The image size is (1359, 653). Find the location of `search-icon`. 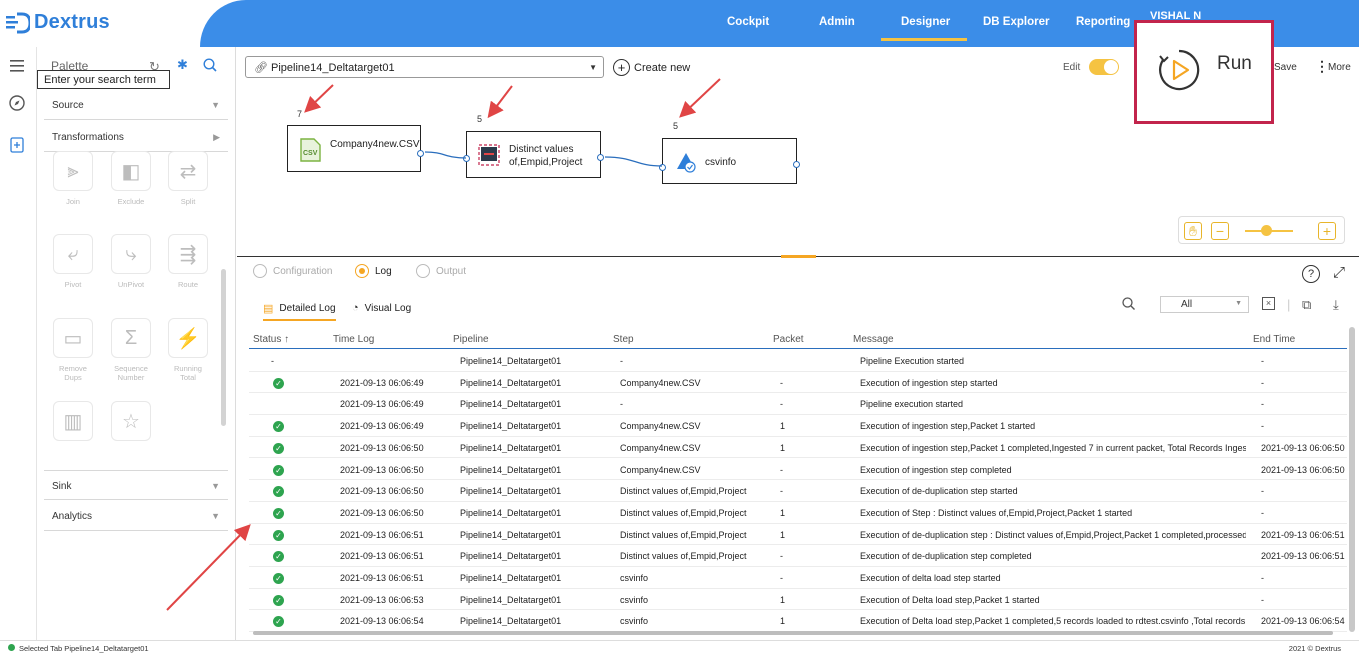

search-icon is located at coordinates (1128, 305).